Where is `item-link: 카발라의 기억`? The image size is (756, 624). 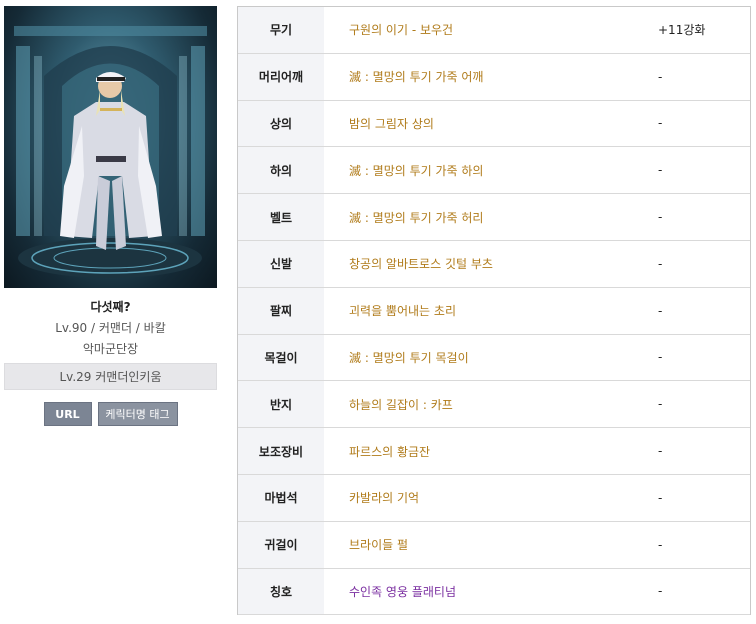
item-link: 카발라의 기억 is located at coordinates (491, 498).